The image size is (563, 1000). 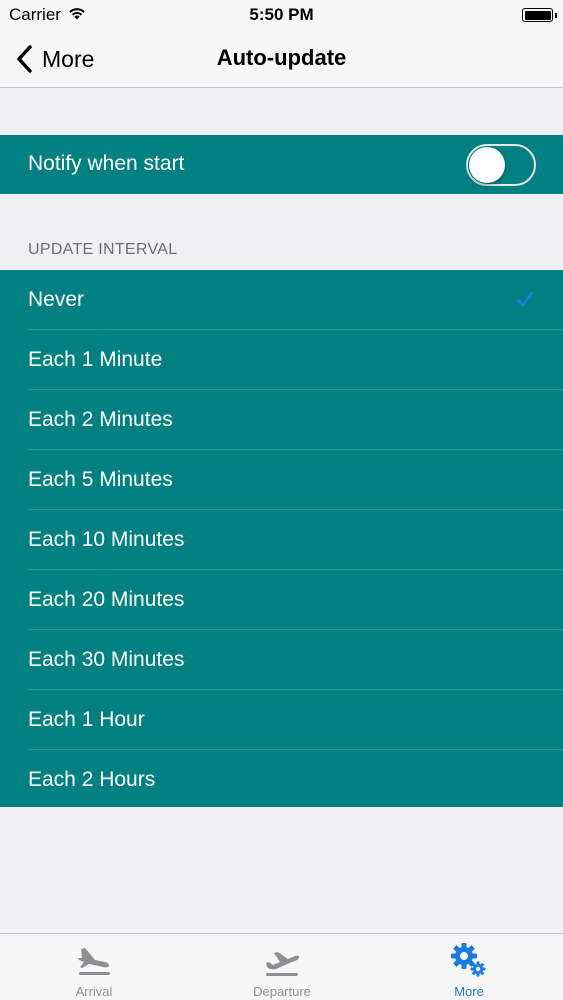 I want to click on page-title: Auto-update, so click(x=281, y=57).